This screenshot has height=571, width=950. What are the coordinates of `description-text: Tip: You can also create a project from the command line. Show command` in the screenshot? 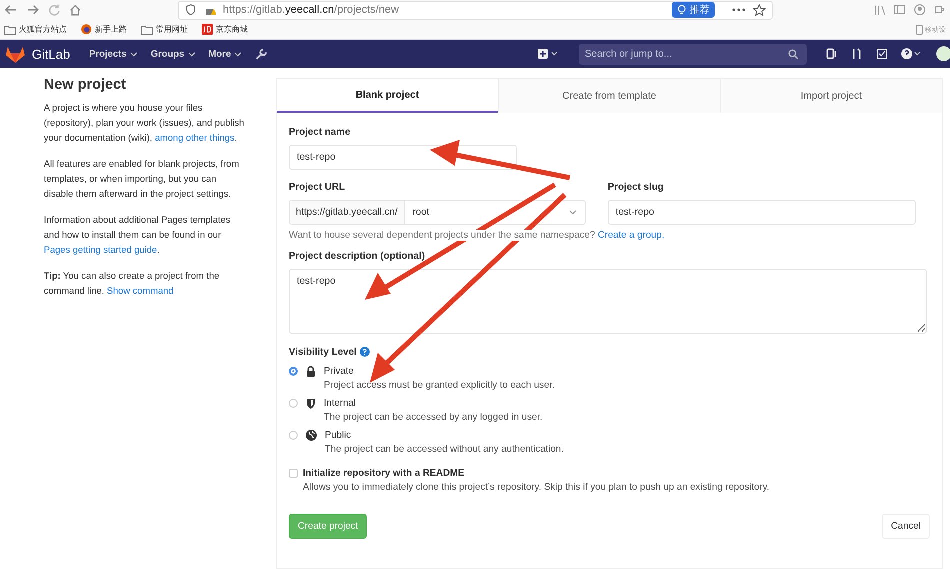 It's located at (132, 284).